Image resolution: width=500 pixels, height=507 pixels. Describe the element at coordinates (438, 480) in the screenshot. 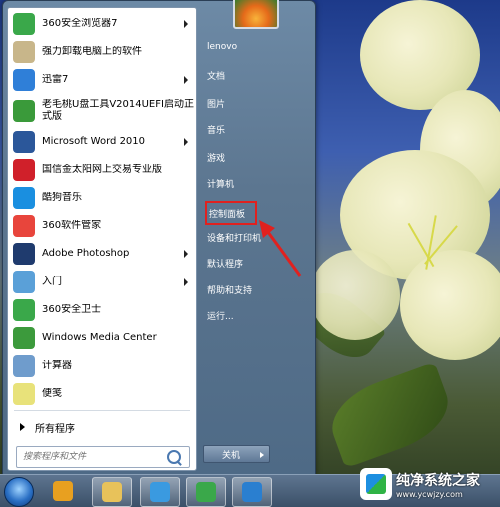

I see `watermark-title: 纯净系统之家` at that location.